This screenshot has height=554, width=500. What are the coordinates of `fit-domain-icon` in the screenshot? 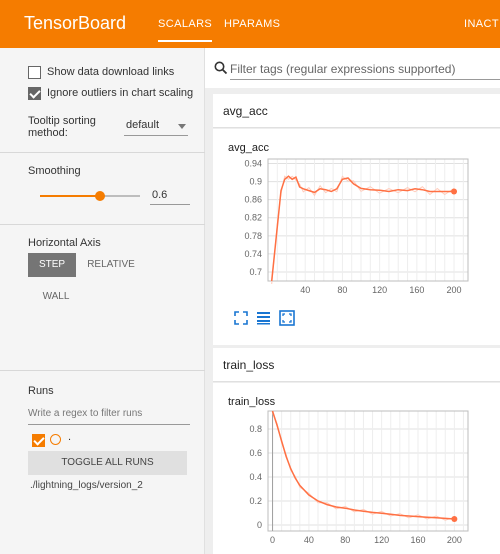 It's located at (287, 318).